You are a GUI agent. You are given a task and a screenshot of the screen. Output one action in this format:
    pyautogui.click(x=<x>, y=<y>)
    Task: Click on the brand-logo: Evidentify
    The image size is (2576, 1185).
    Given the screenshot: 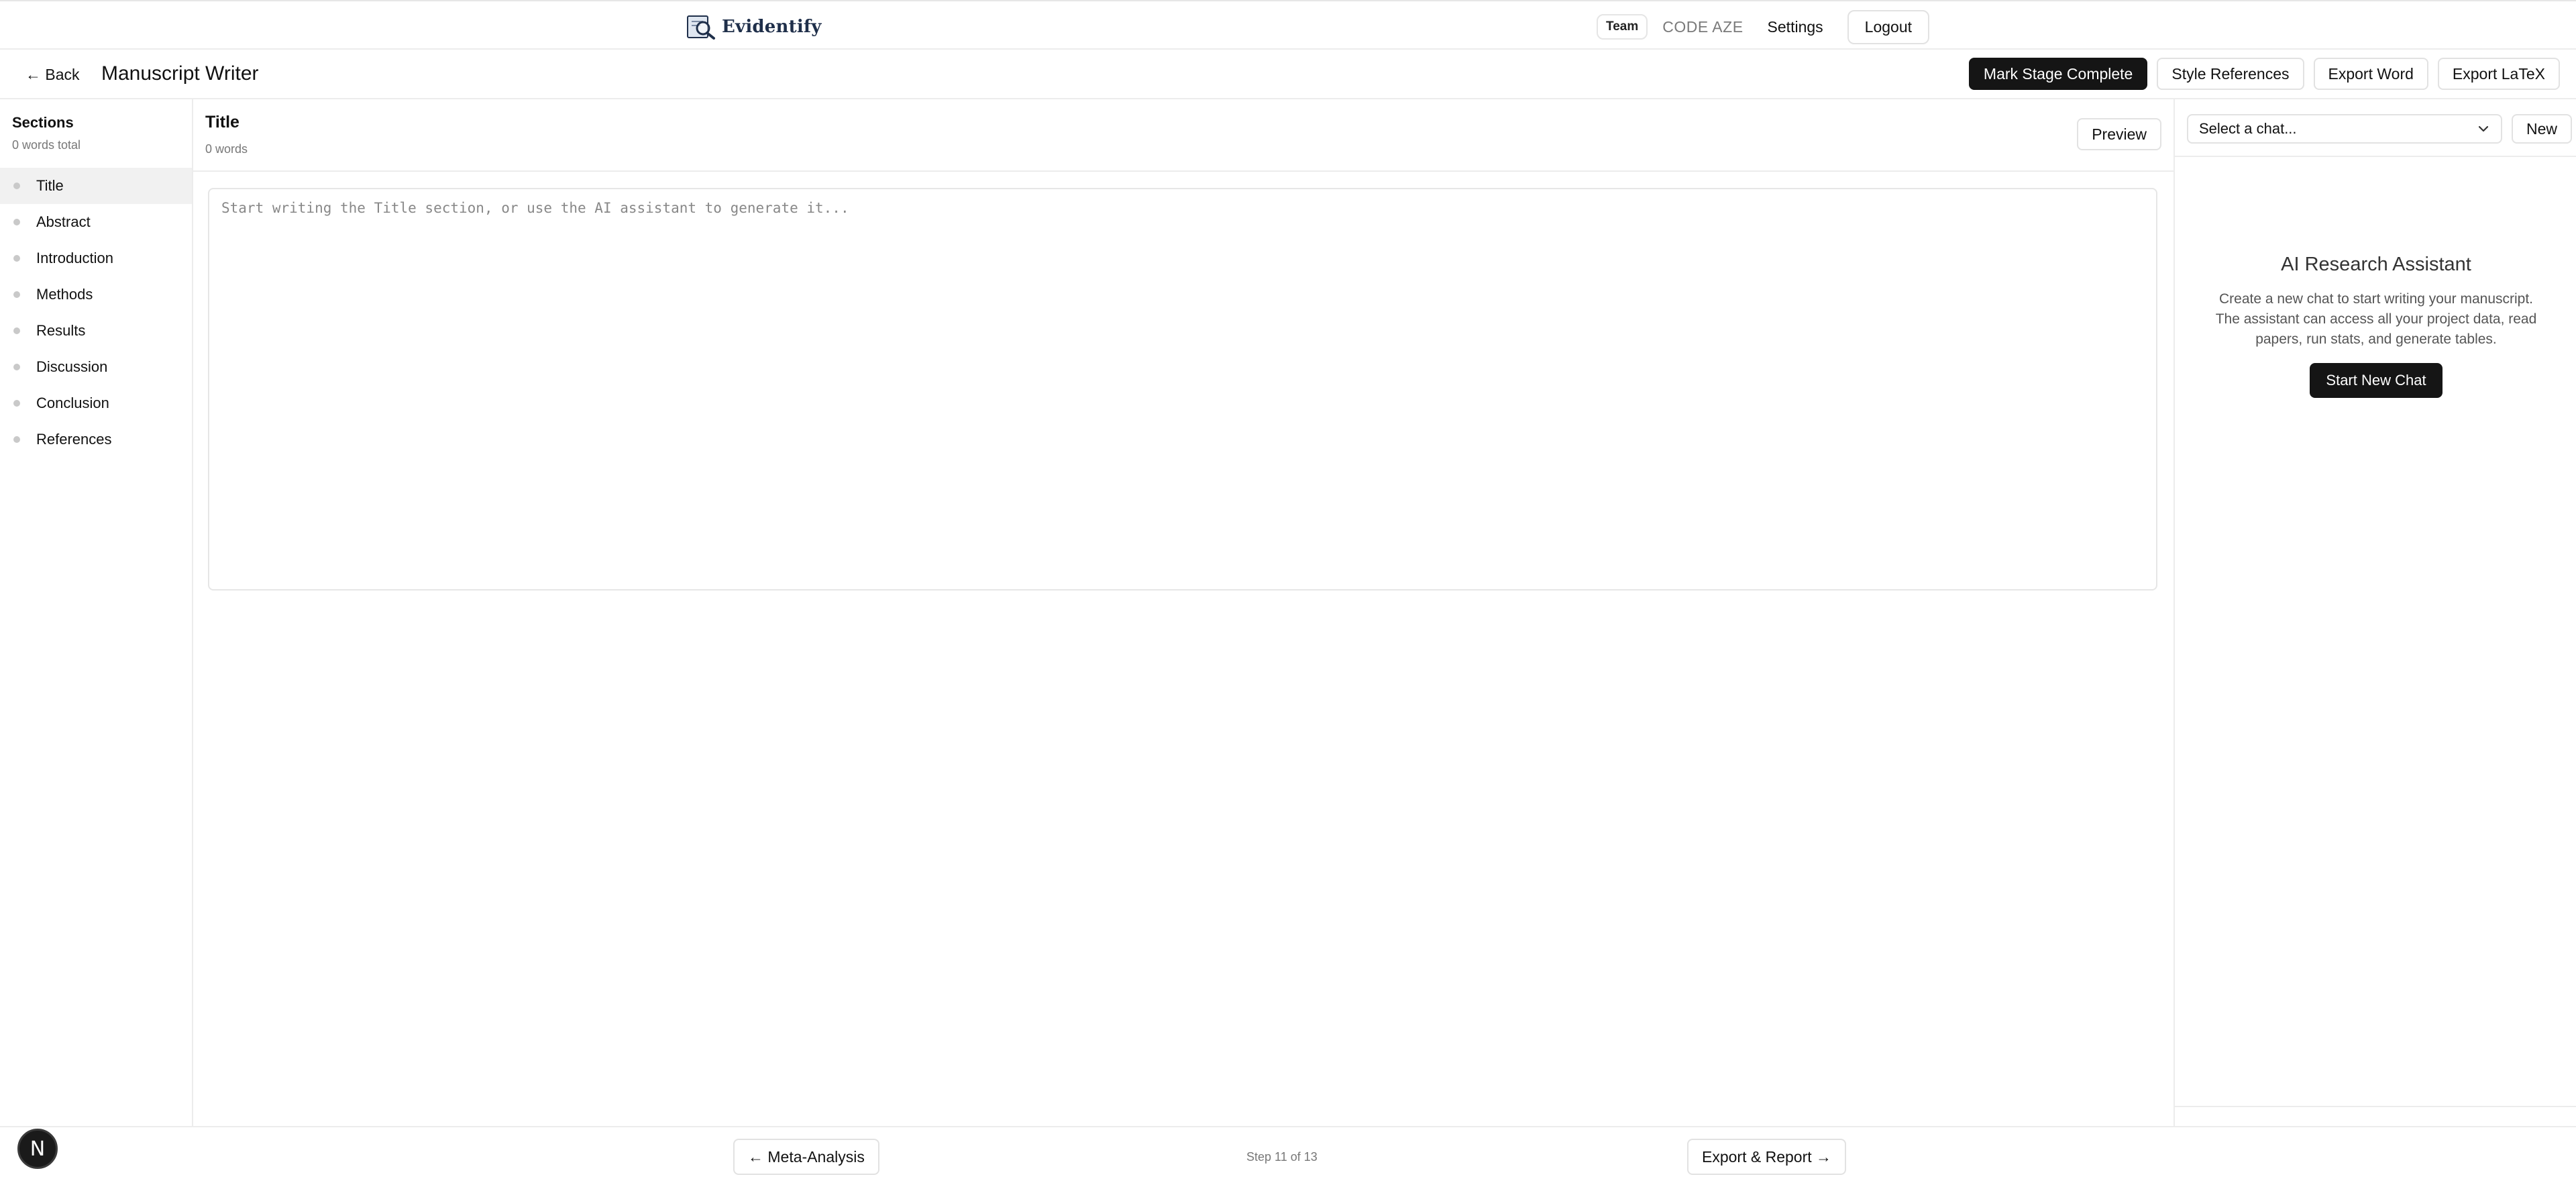 What is the action you would take?
    pyautogui.click(x=754, y=26)
    